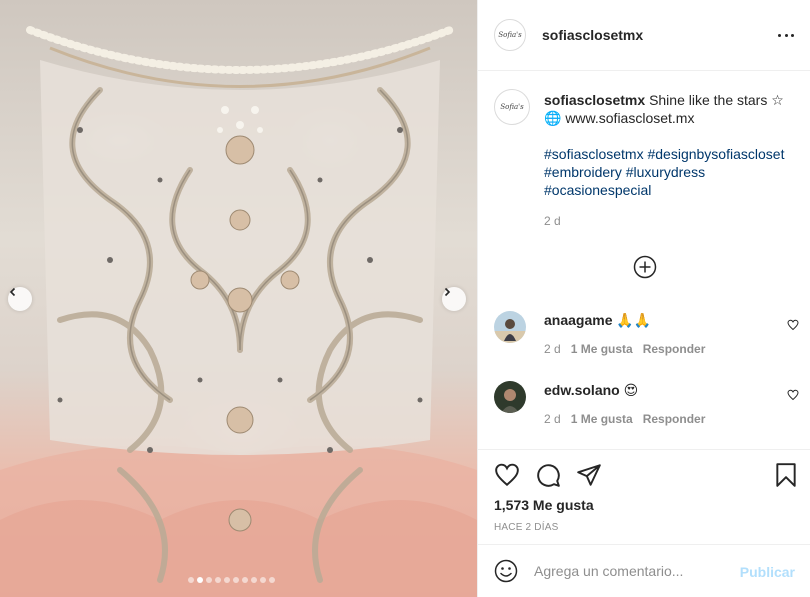 Image resolution: width=810 pixels, height=597 pixels. I want to click on chevron-right-icon, so click(447, 292).